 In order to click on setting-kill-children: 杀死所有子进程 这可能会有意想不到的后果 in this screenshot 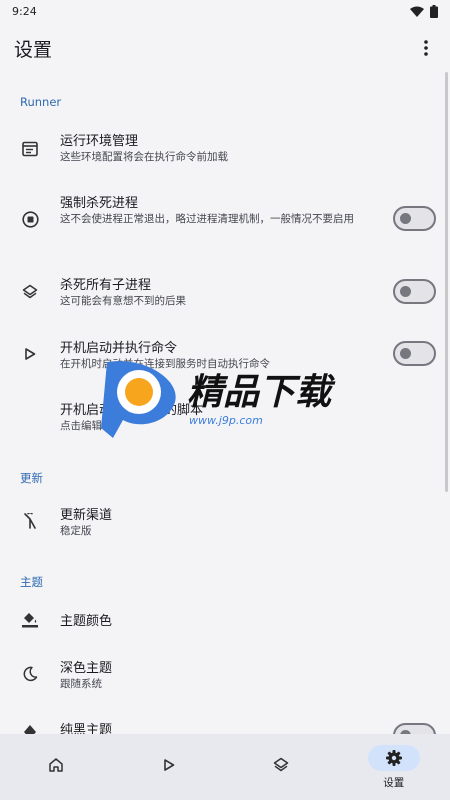, I will do `click(225, 296)`.